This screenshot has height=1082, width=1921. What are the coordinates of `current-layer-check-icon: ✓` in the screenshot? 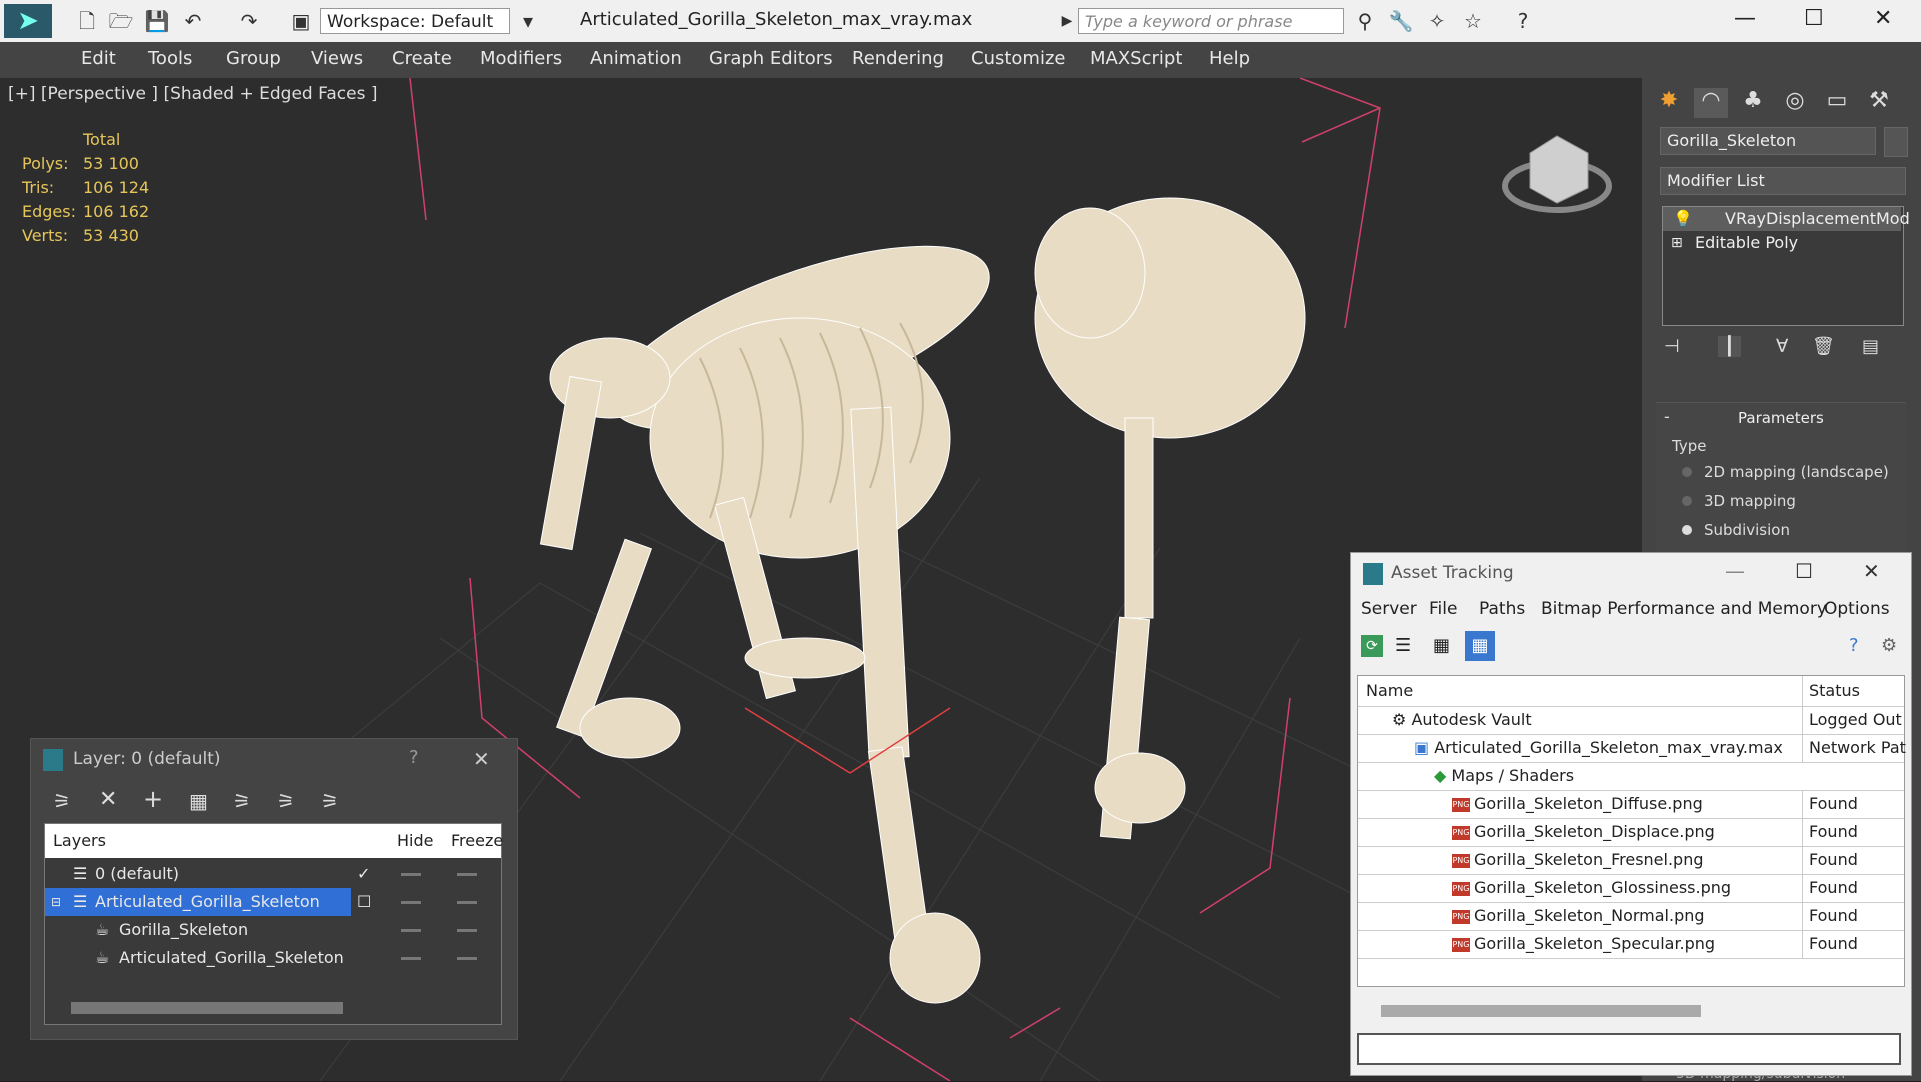 It's located at (363, 874).